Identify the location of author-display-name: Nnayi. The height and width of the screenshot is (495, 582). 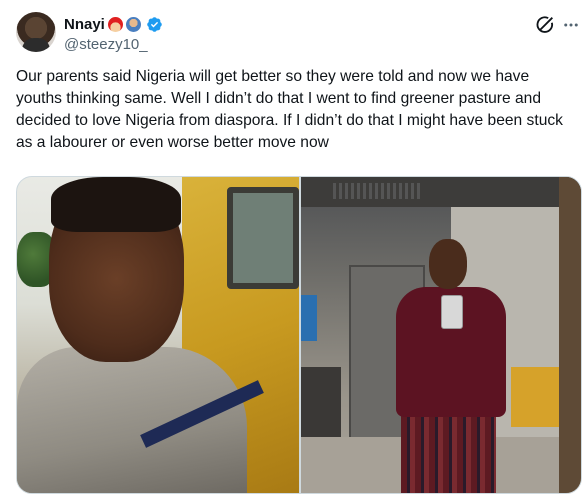
(84, 24).